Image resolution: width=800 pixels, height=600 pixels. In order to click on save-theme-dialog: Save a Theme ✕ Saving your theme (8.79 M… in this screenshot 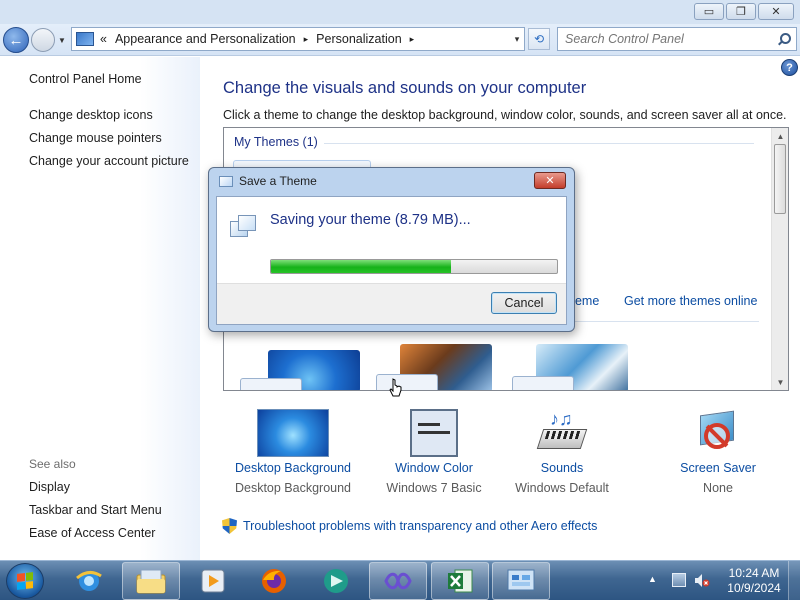, I will do `click(391, 249)`.